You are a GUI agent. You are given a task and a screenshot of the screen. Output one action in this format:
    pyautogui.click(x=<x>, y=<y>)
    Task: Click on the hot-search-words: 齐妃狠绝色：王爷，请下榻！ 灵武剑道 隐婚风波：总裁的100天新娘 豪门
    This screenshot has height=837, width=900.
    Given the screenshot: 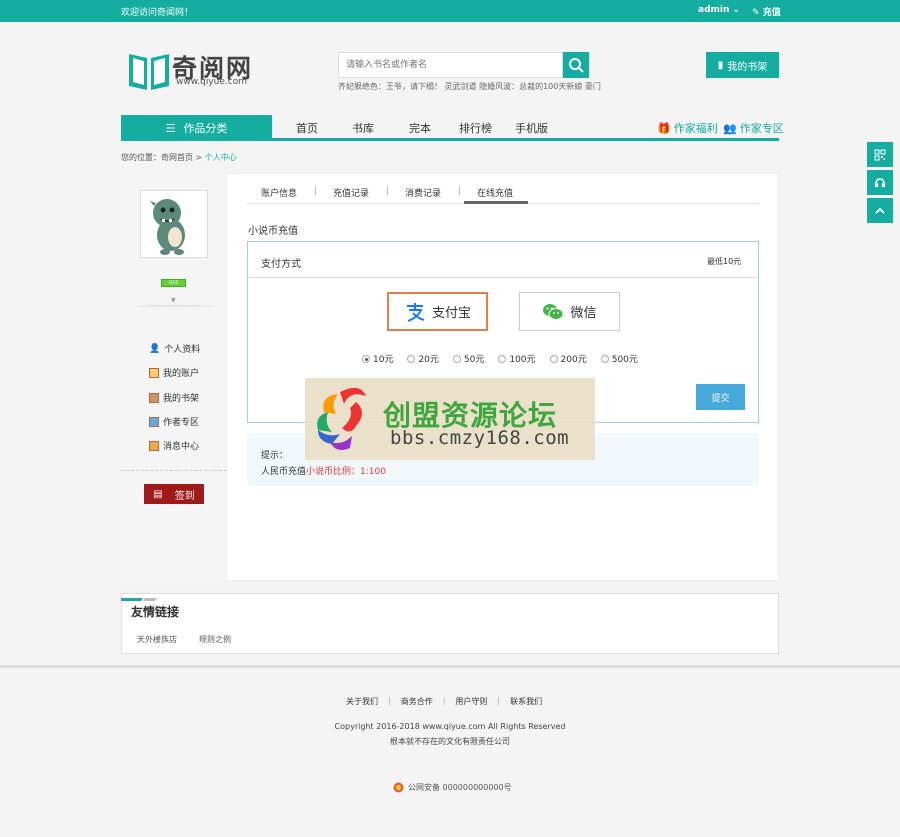 What is the action you would take?
    pyautogui.click(x=469, y=86)
    